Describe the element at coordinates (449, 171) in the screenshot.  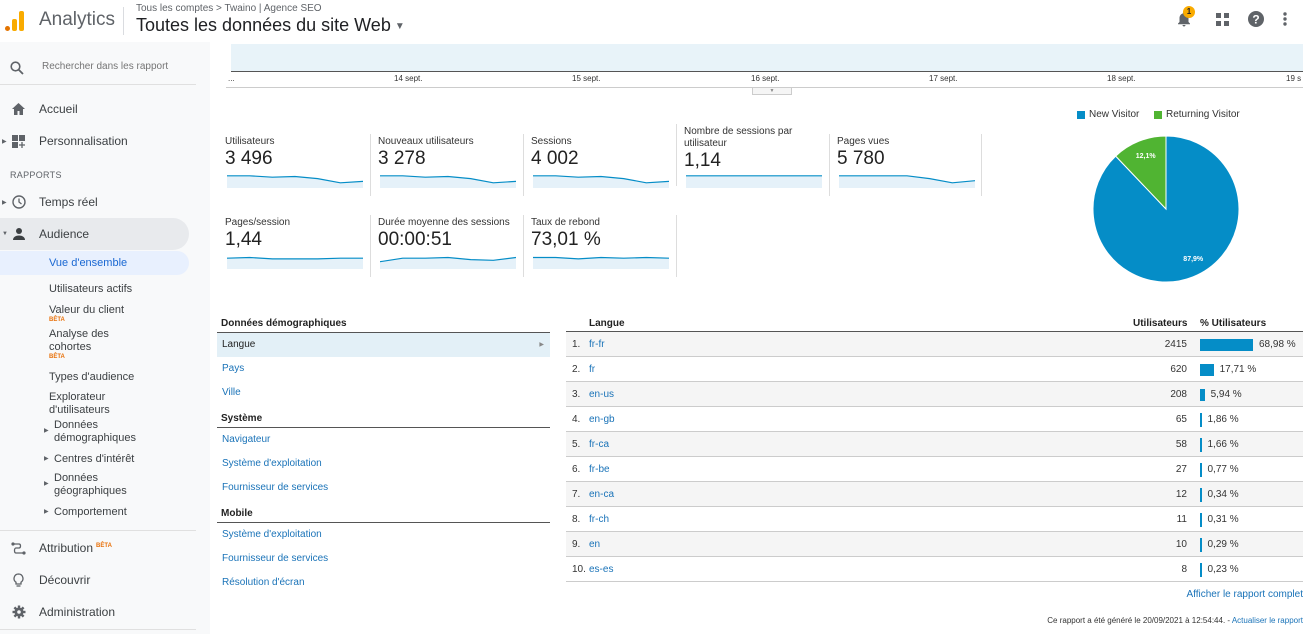
I see `metric-card: Nouveaux utilisateurs 3 278` at that location.